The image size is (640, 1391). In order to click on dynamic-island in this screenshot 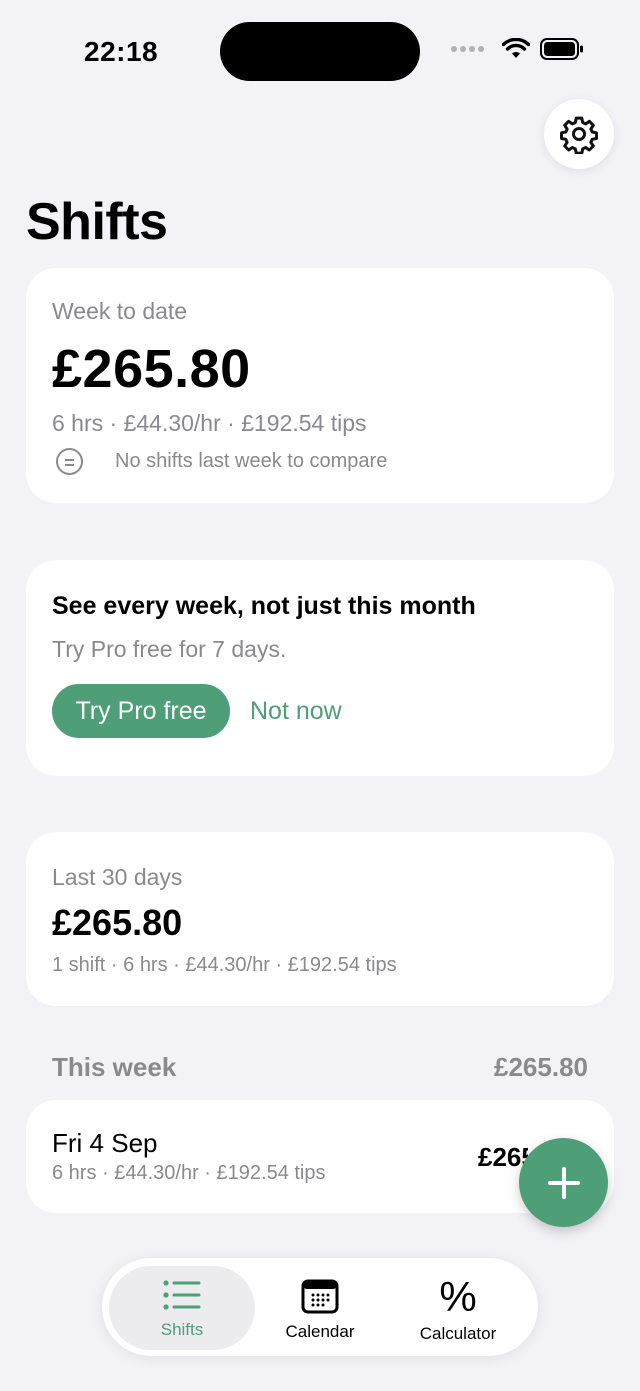, I will do `click(320, 51)`.